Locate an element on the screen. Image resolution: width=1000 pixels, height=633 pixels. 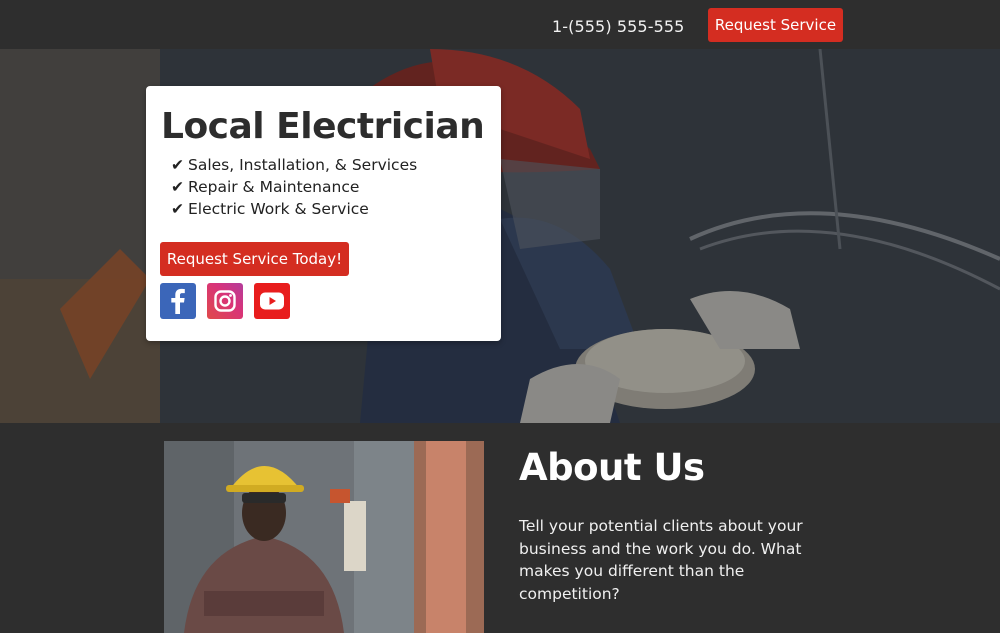
youtube-link is located at coordinates (272, 301).